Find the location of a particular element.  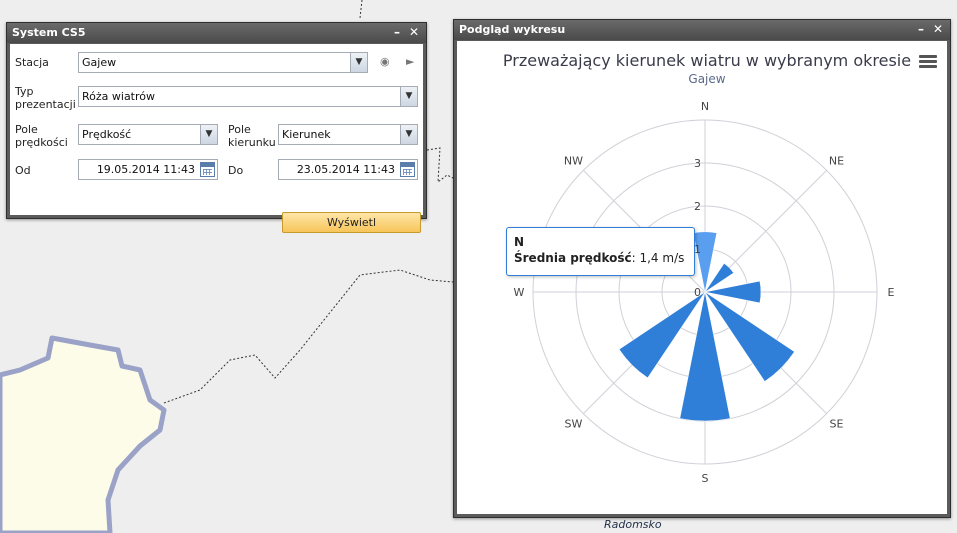

y-tick-label: 3 is located at coordinates (697, 163).